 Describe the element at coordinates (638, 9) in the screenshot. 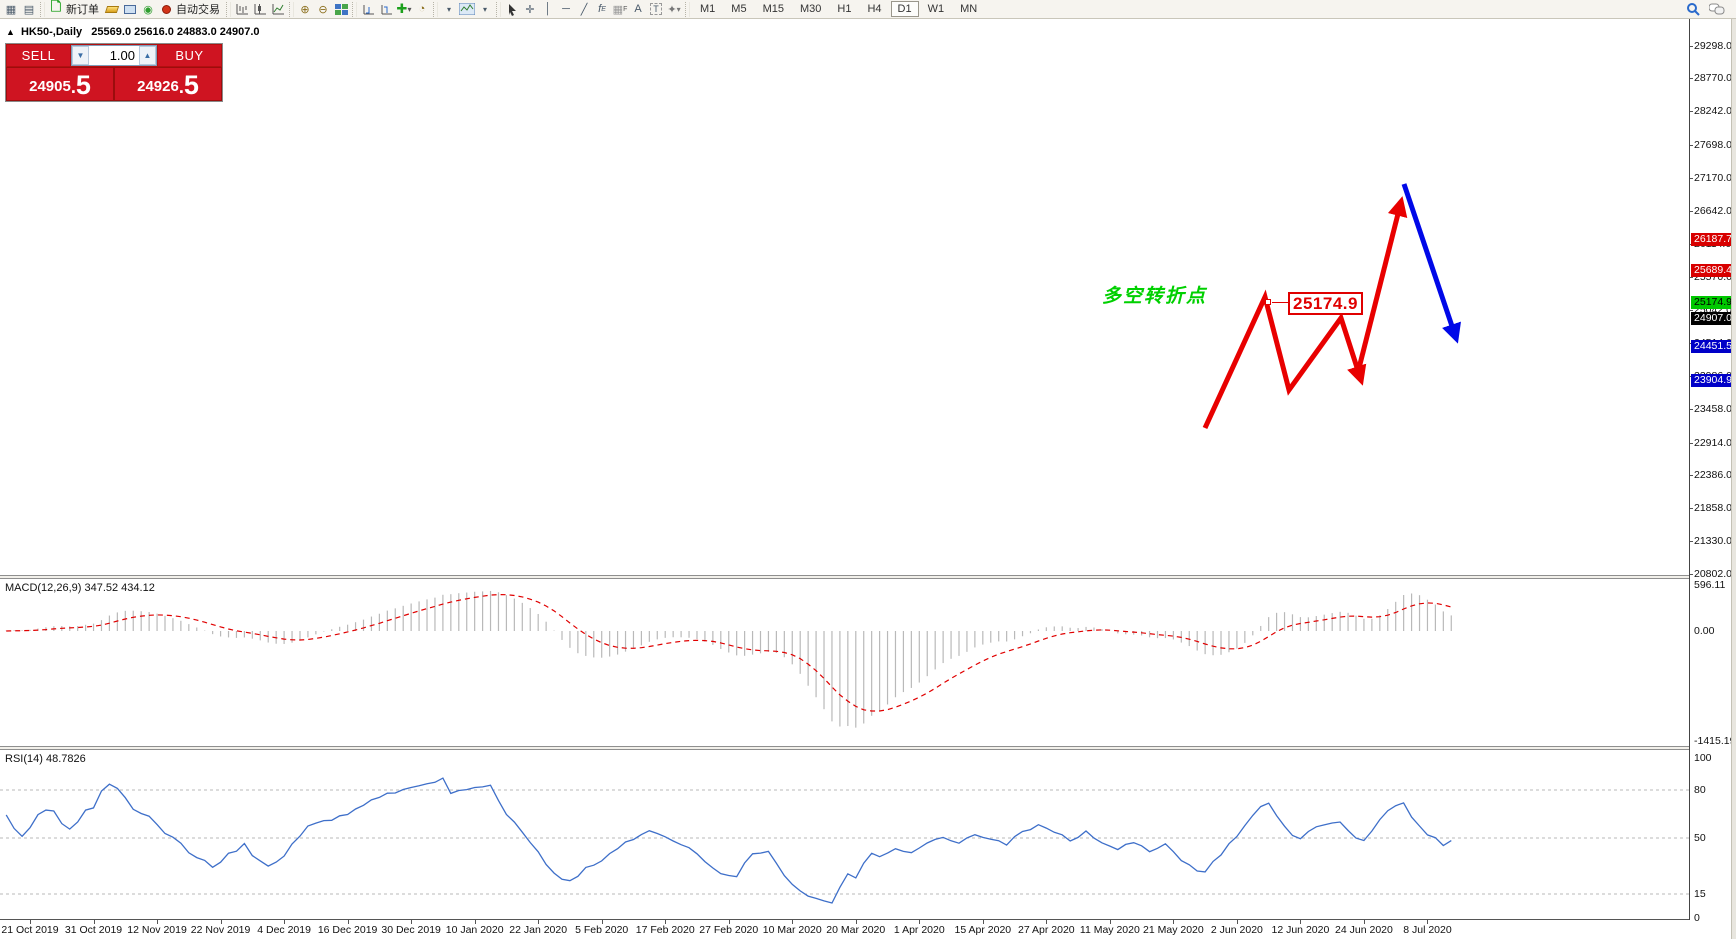

I see `text-tool-icon: A` at that location.